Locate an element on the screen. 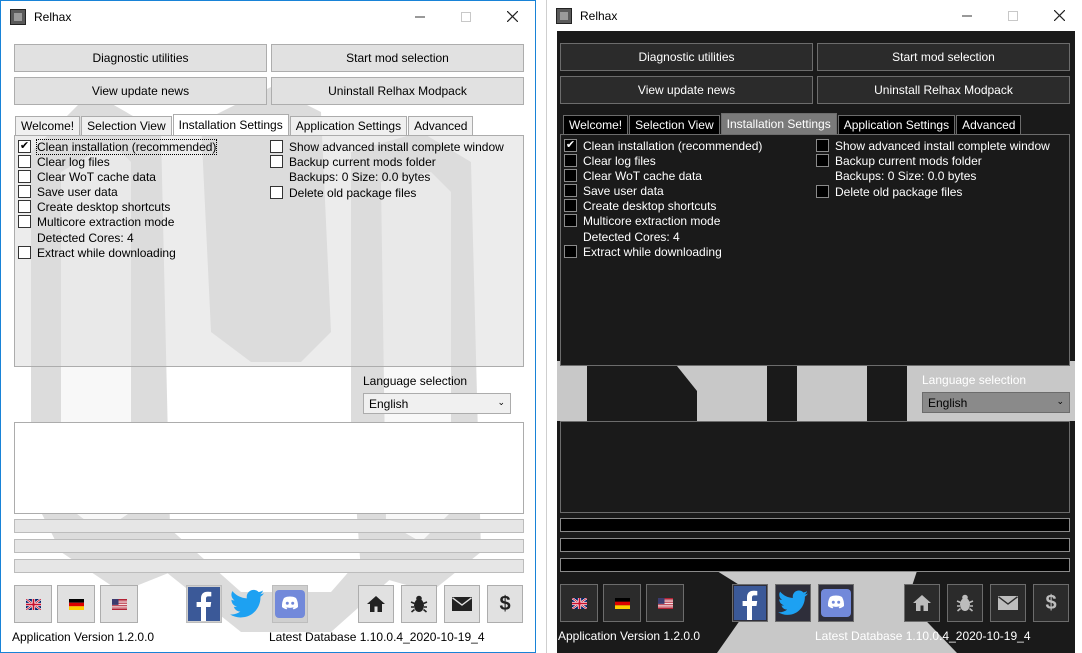 Image resolution: width=1082 pixels, height=653 pixels. detected-cores-text: Detected Cores: 4 is located at coordinates (631, 237).